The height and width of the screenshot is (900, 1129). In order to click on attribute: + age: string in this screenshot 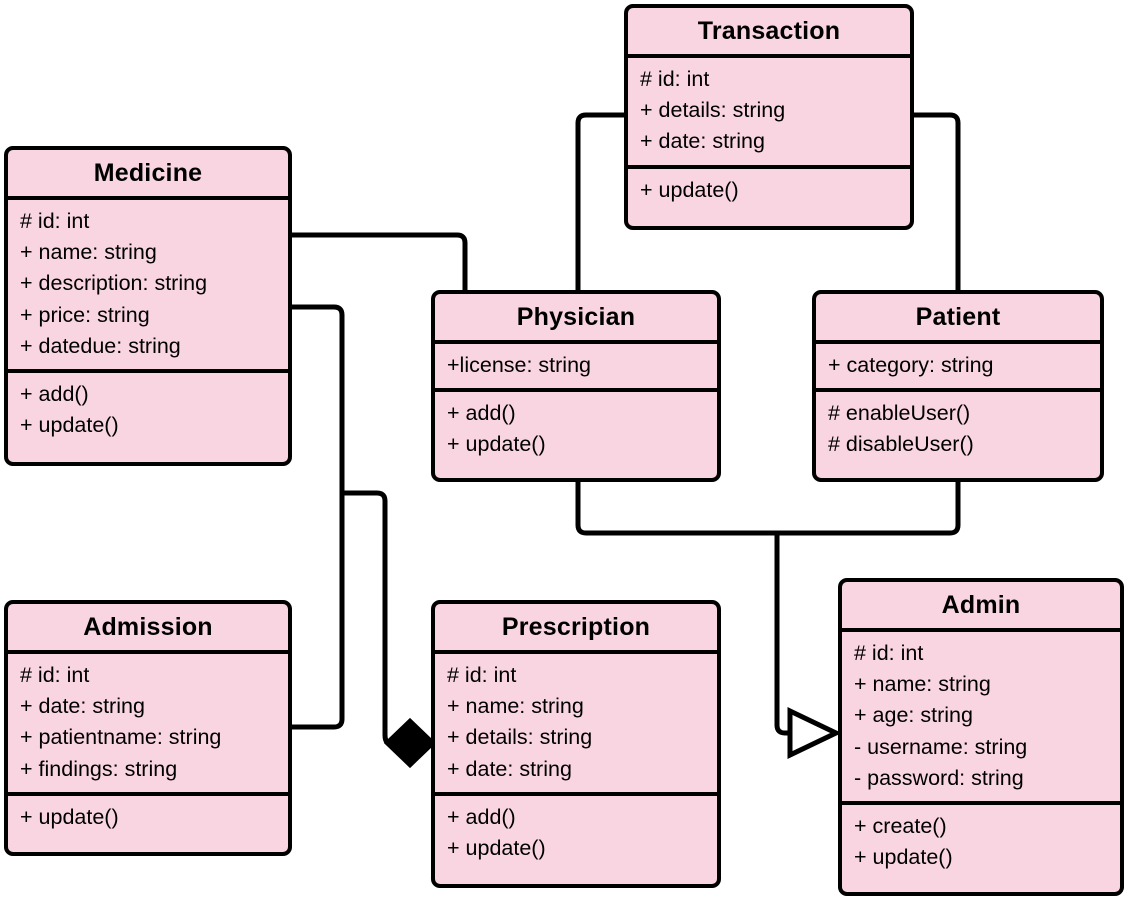, I will do `click(913, 715)`.